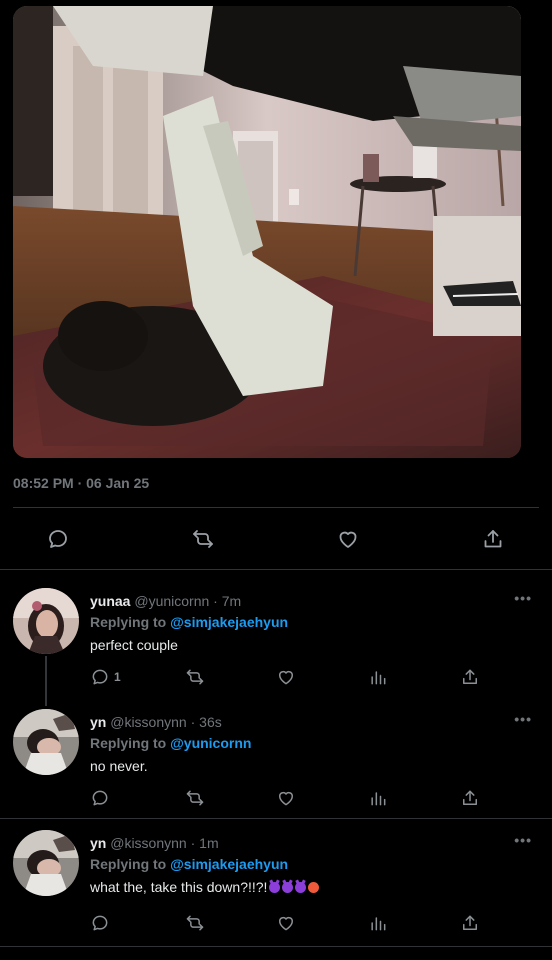 The image size is (552, 960). Describe the element at coordinates (46, 681) in the screenshot. I see `thread-connector` at that location.